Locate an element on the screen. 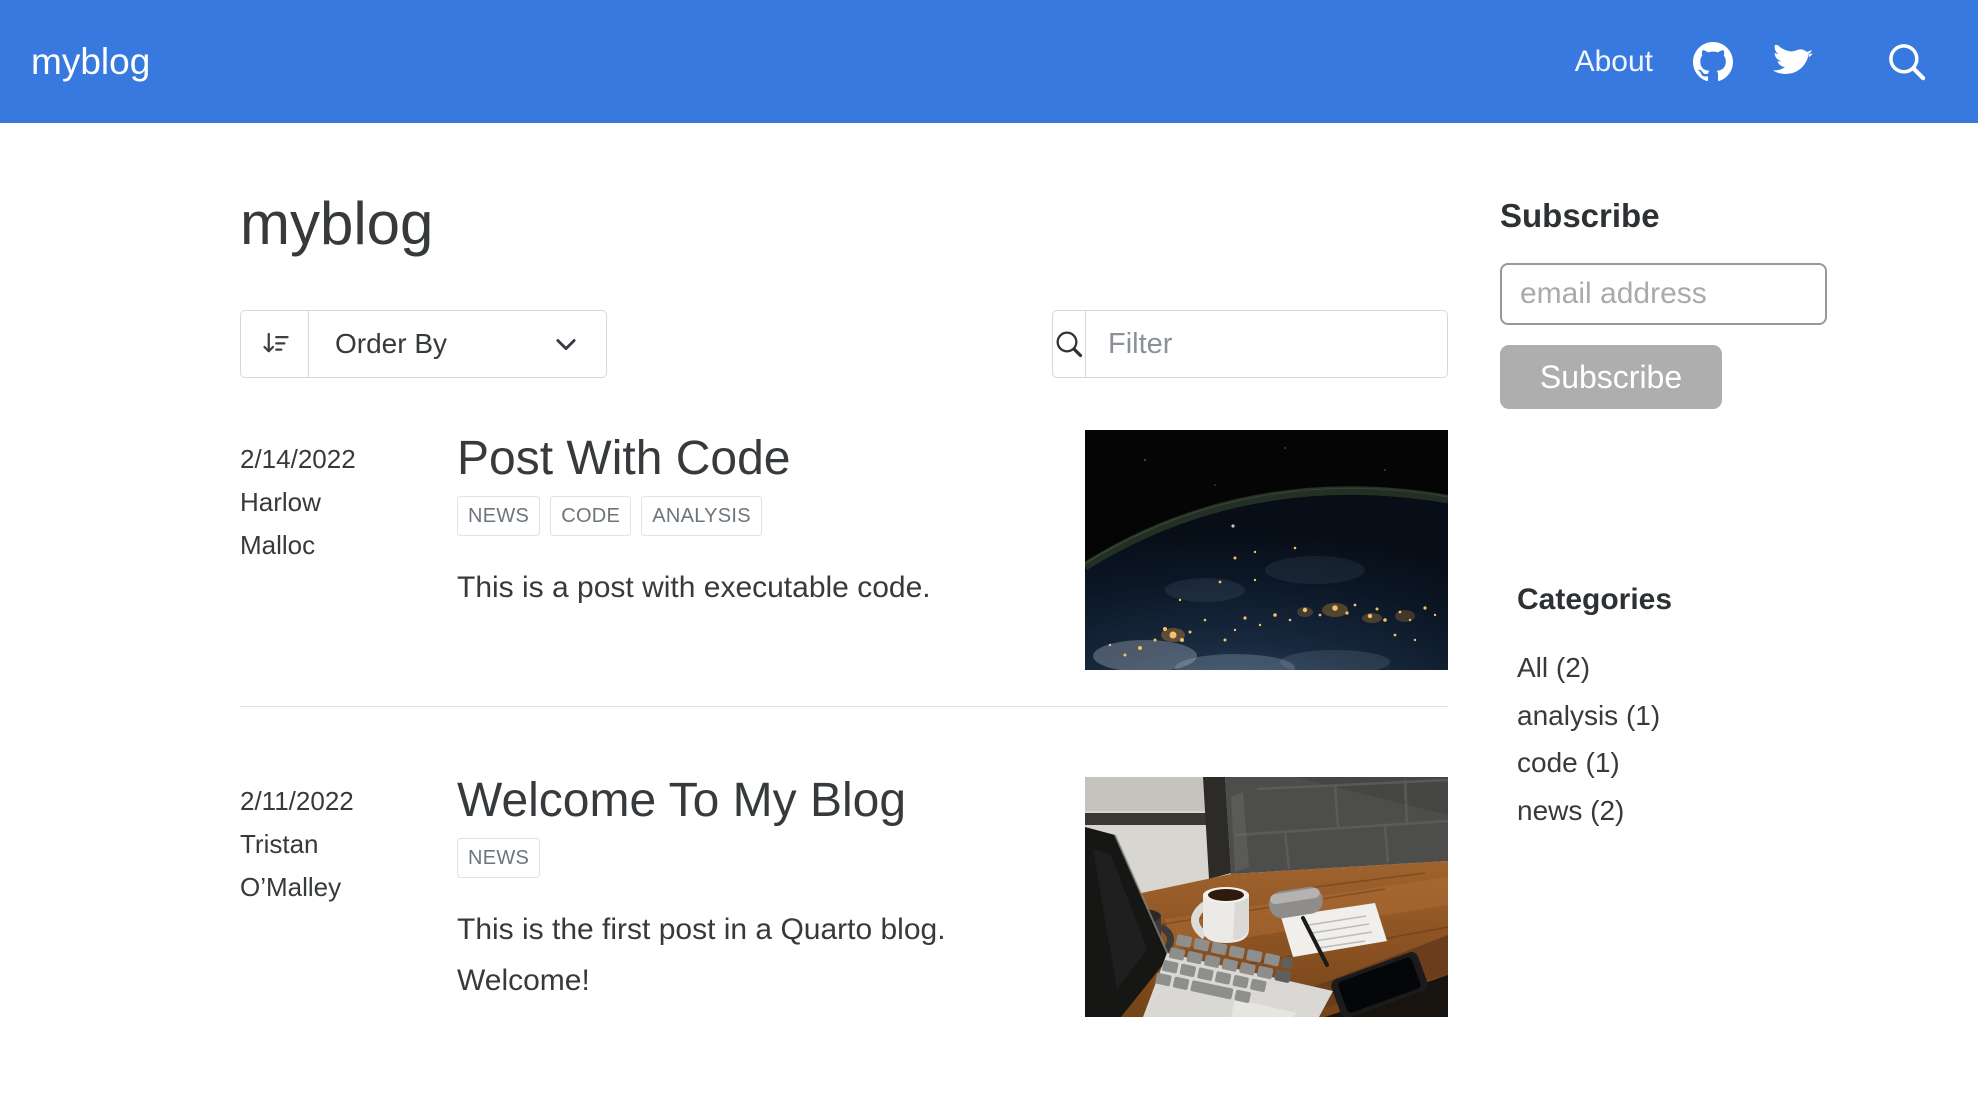  listing-controls: Order By is located at coordinates (867, 344).